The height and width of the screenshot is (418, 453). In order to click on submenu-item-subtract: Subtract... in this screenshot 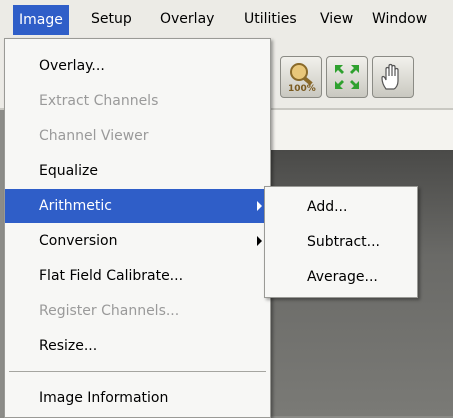, I will do `click(341, 242)`.